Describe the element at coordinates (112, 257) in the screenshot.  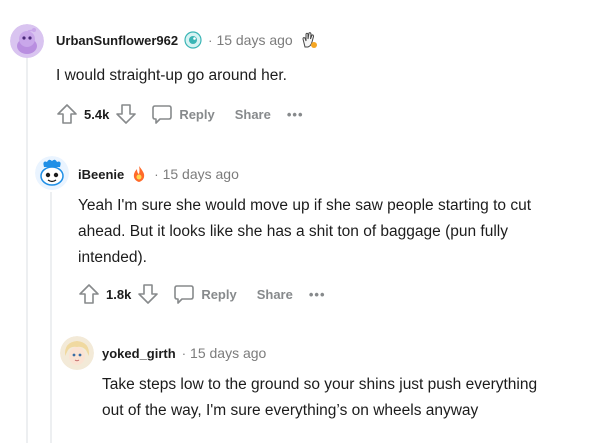
I see `comment-body-line: intended).` at that location.